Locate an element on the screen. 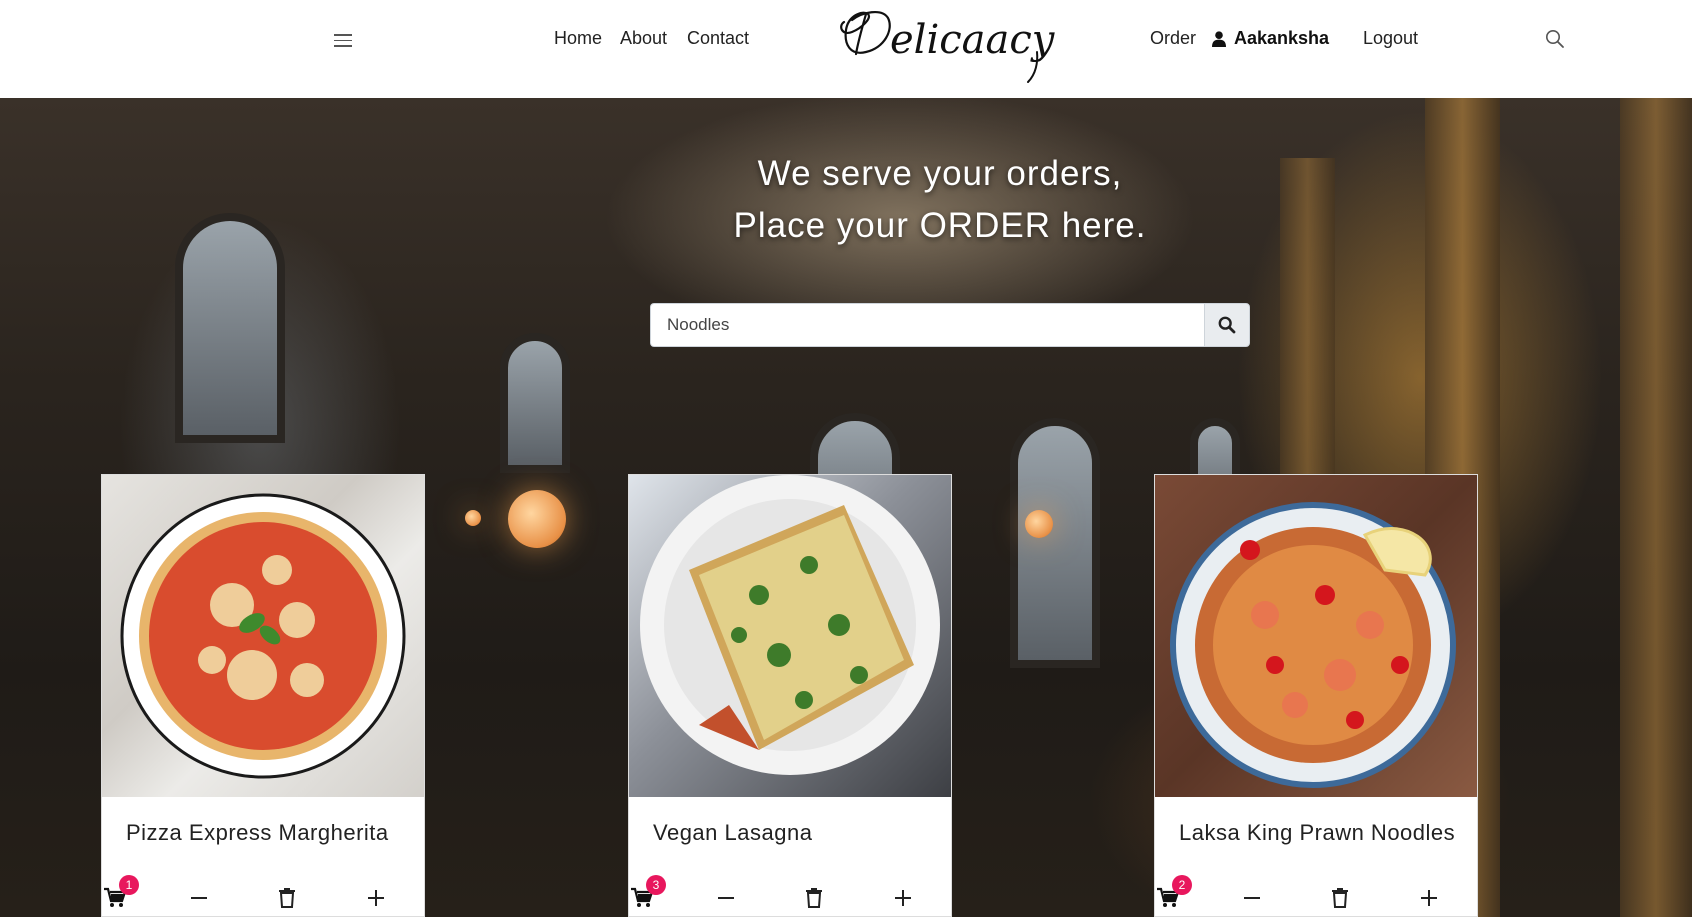 The height and width of the screenshot is (917, 1692). cart-icon: 2 is located at coordinates (1173, 893).